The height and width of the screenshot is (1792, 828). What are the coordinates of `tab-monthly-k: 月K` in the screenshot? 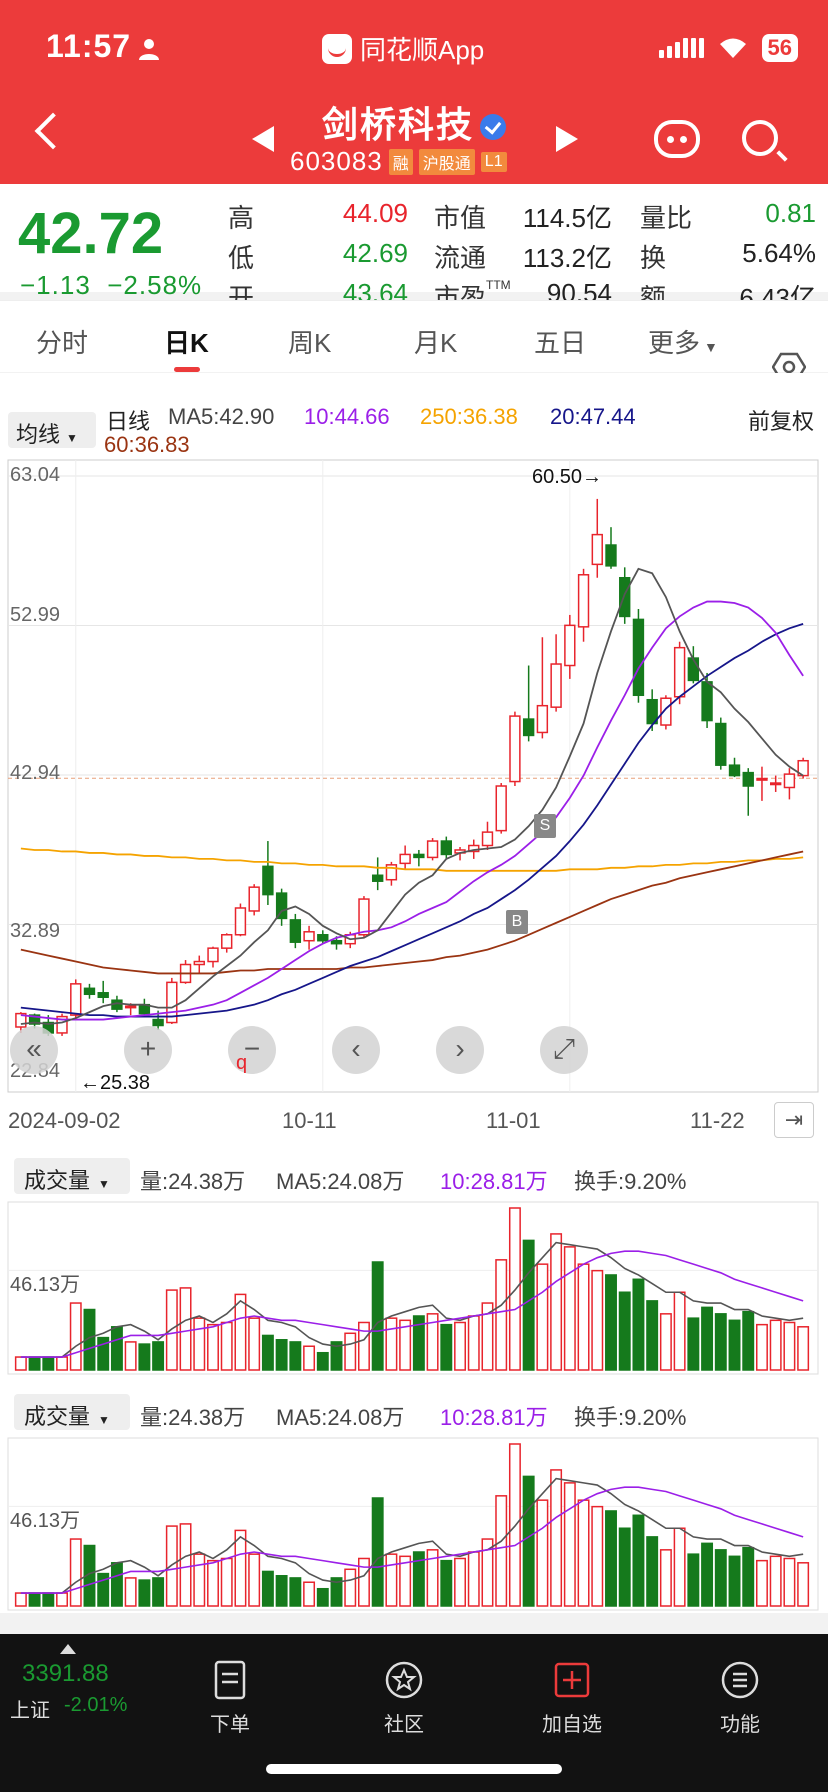 It's located at (435, 341).